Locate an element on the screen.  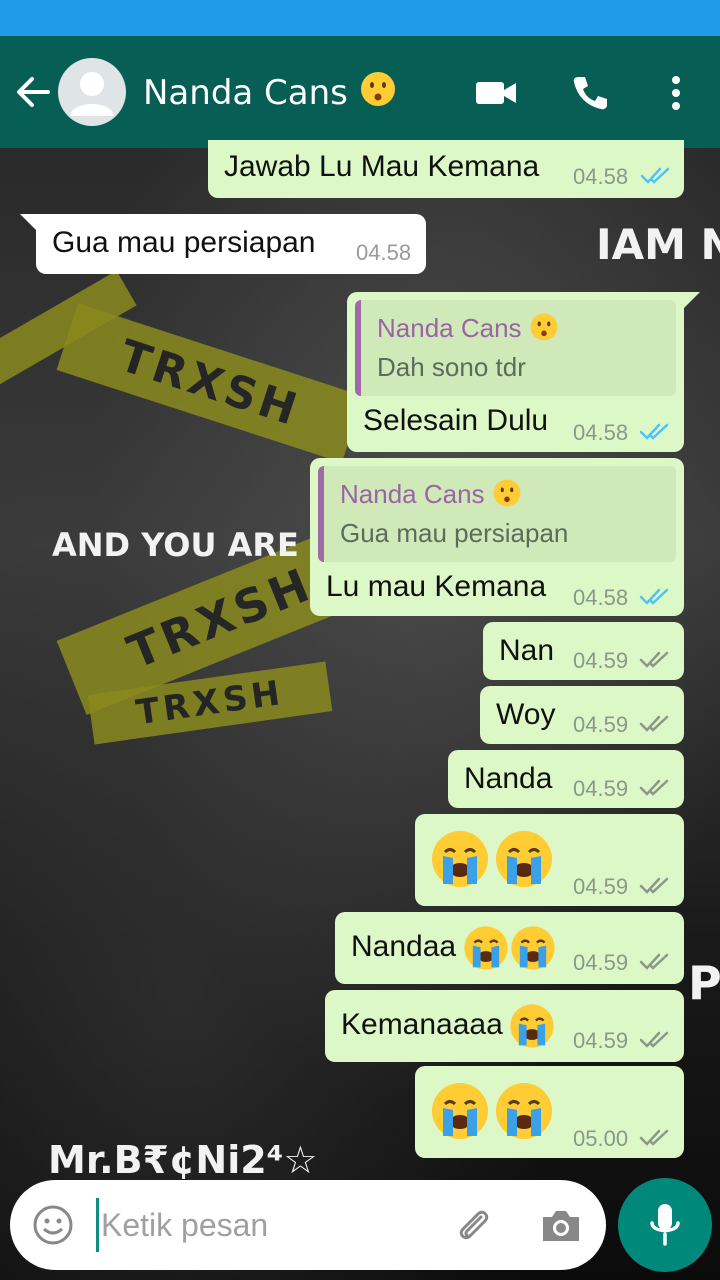
message-bubble-outgoing: 05.00 is located at coordinates (549, 1112).